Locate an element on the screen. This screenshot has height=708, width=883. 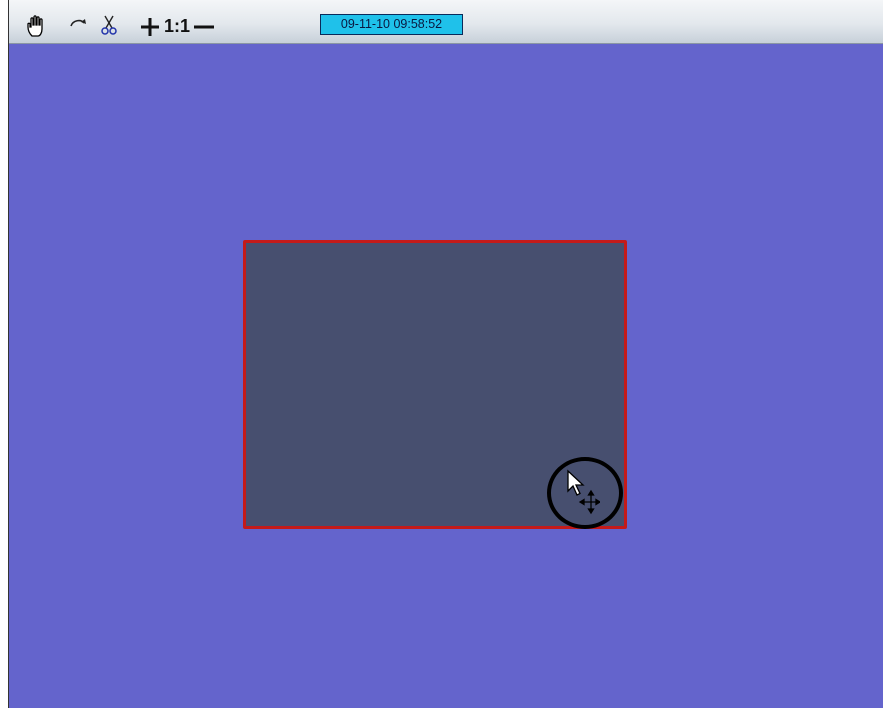
plus-icon is located at coordinates (150, 27).